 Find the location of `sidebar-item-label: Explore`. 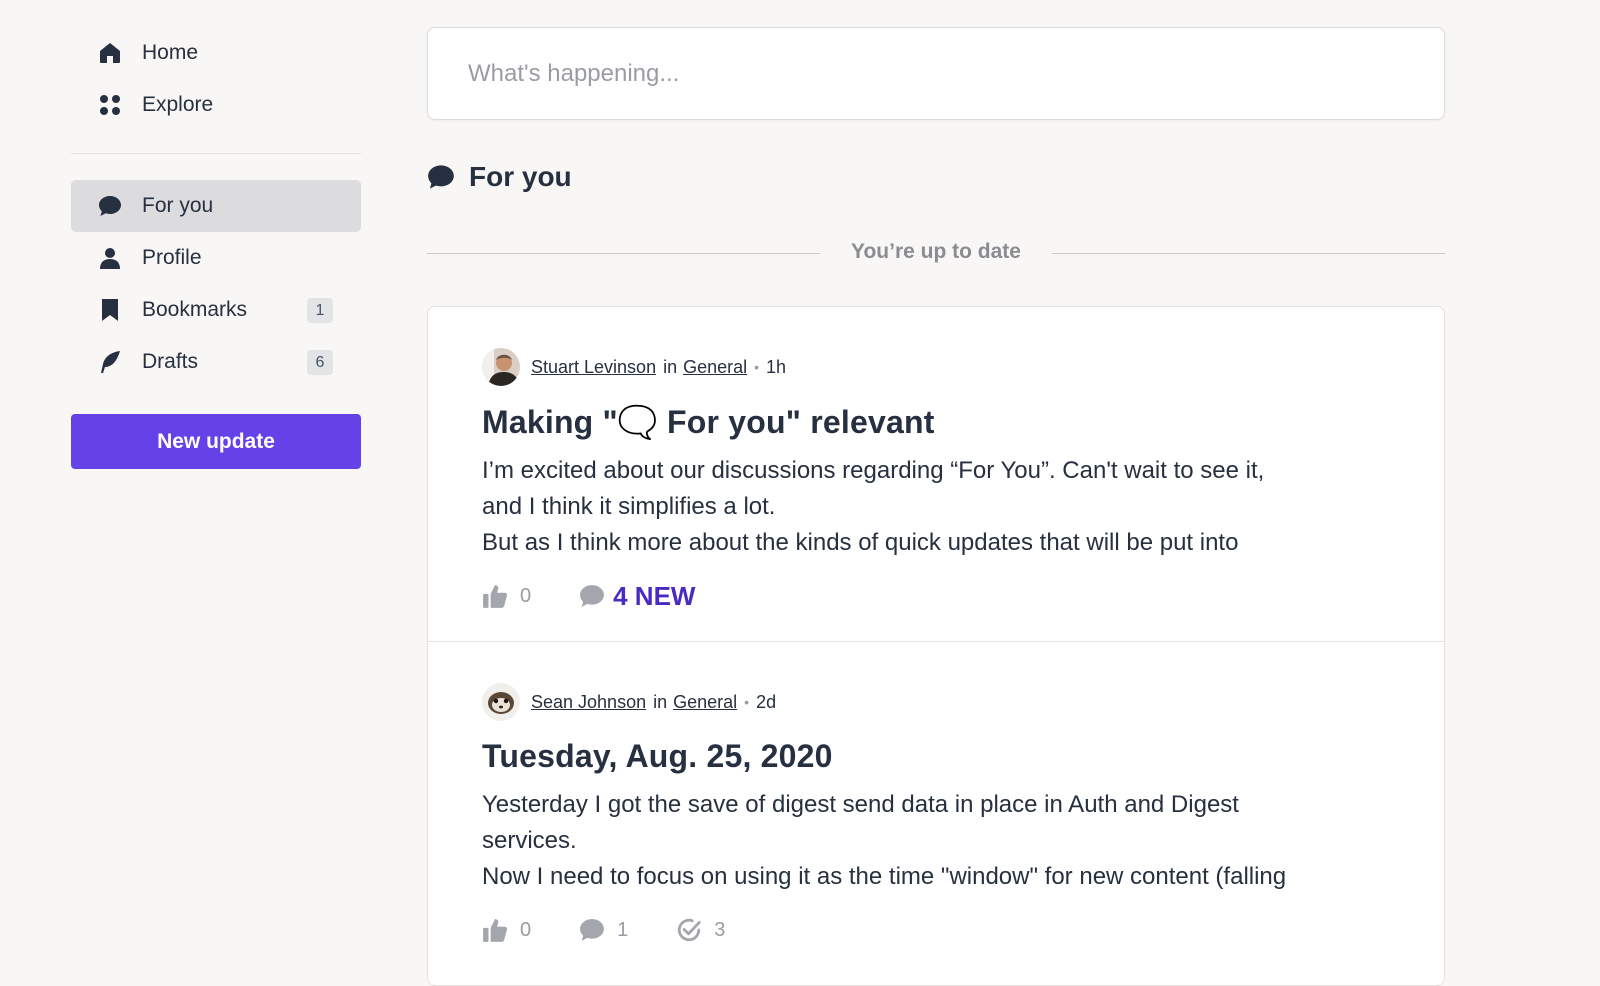

sidebar-item-label: Explore is located at coordinates (178, 104).